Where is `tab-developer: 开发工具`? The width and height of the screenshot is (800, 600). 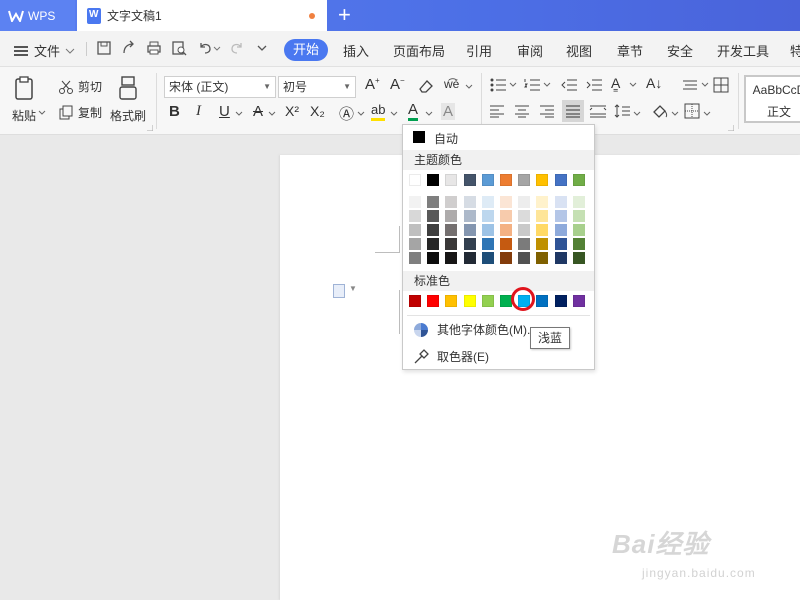
tab-developer: 开发工具 is located at coordinates (743, 50).